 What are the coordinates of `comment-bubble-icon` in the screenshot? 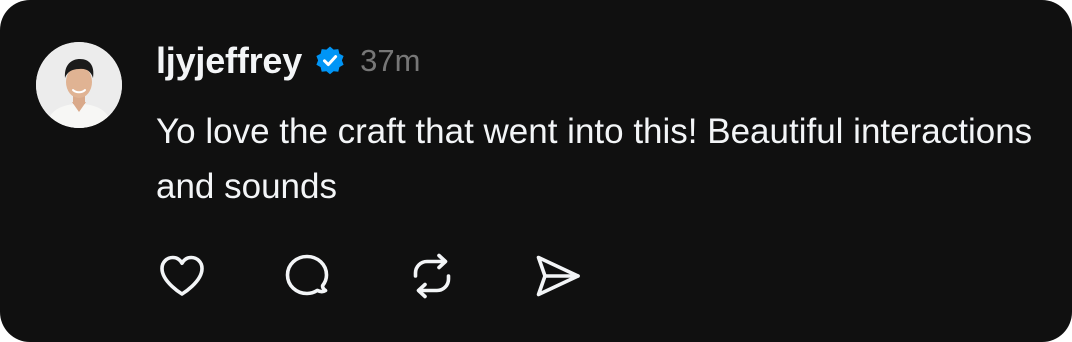 It's located at (307, 275).